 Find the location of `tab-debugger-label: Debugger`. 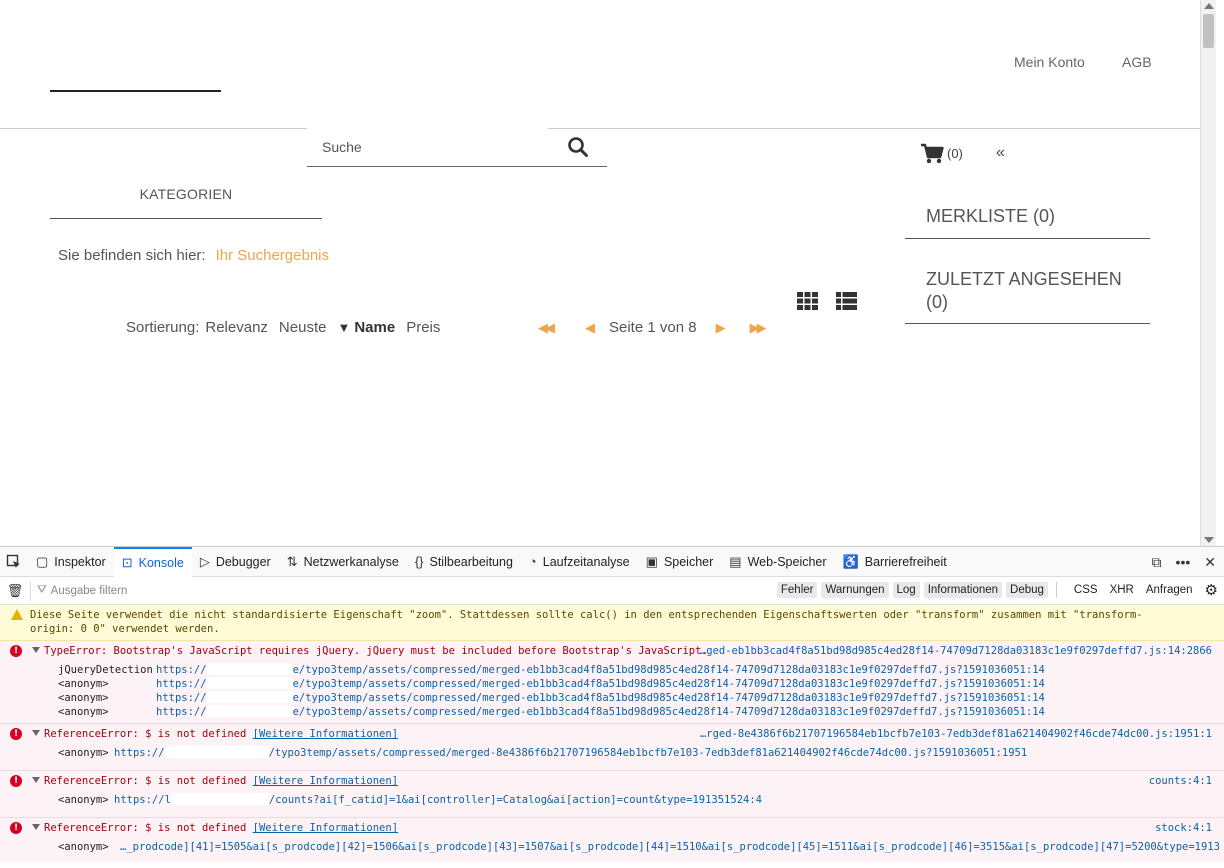

tab-debugger-label: Debugger is located at coordinates (243, 561).